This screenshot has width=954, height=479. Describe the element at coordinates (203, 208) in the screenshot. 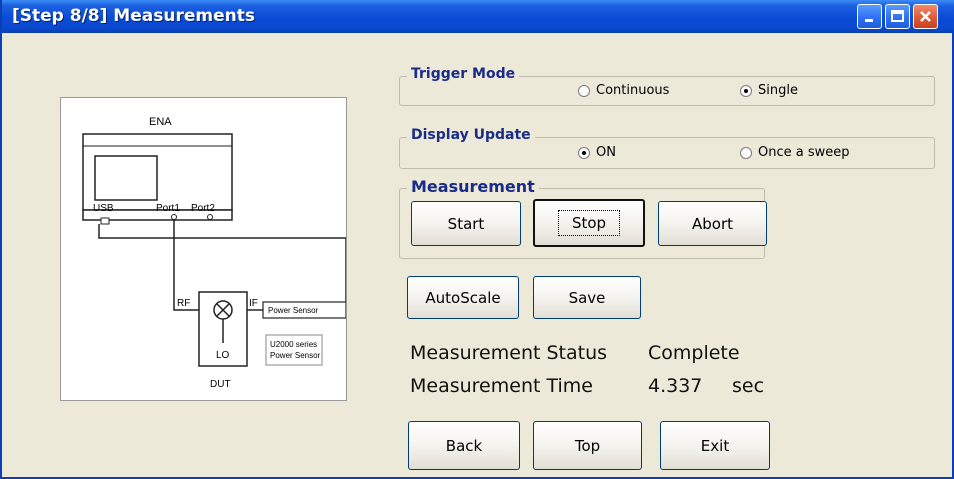

I see `port2-label: Port2` at that location.